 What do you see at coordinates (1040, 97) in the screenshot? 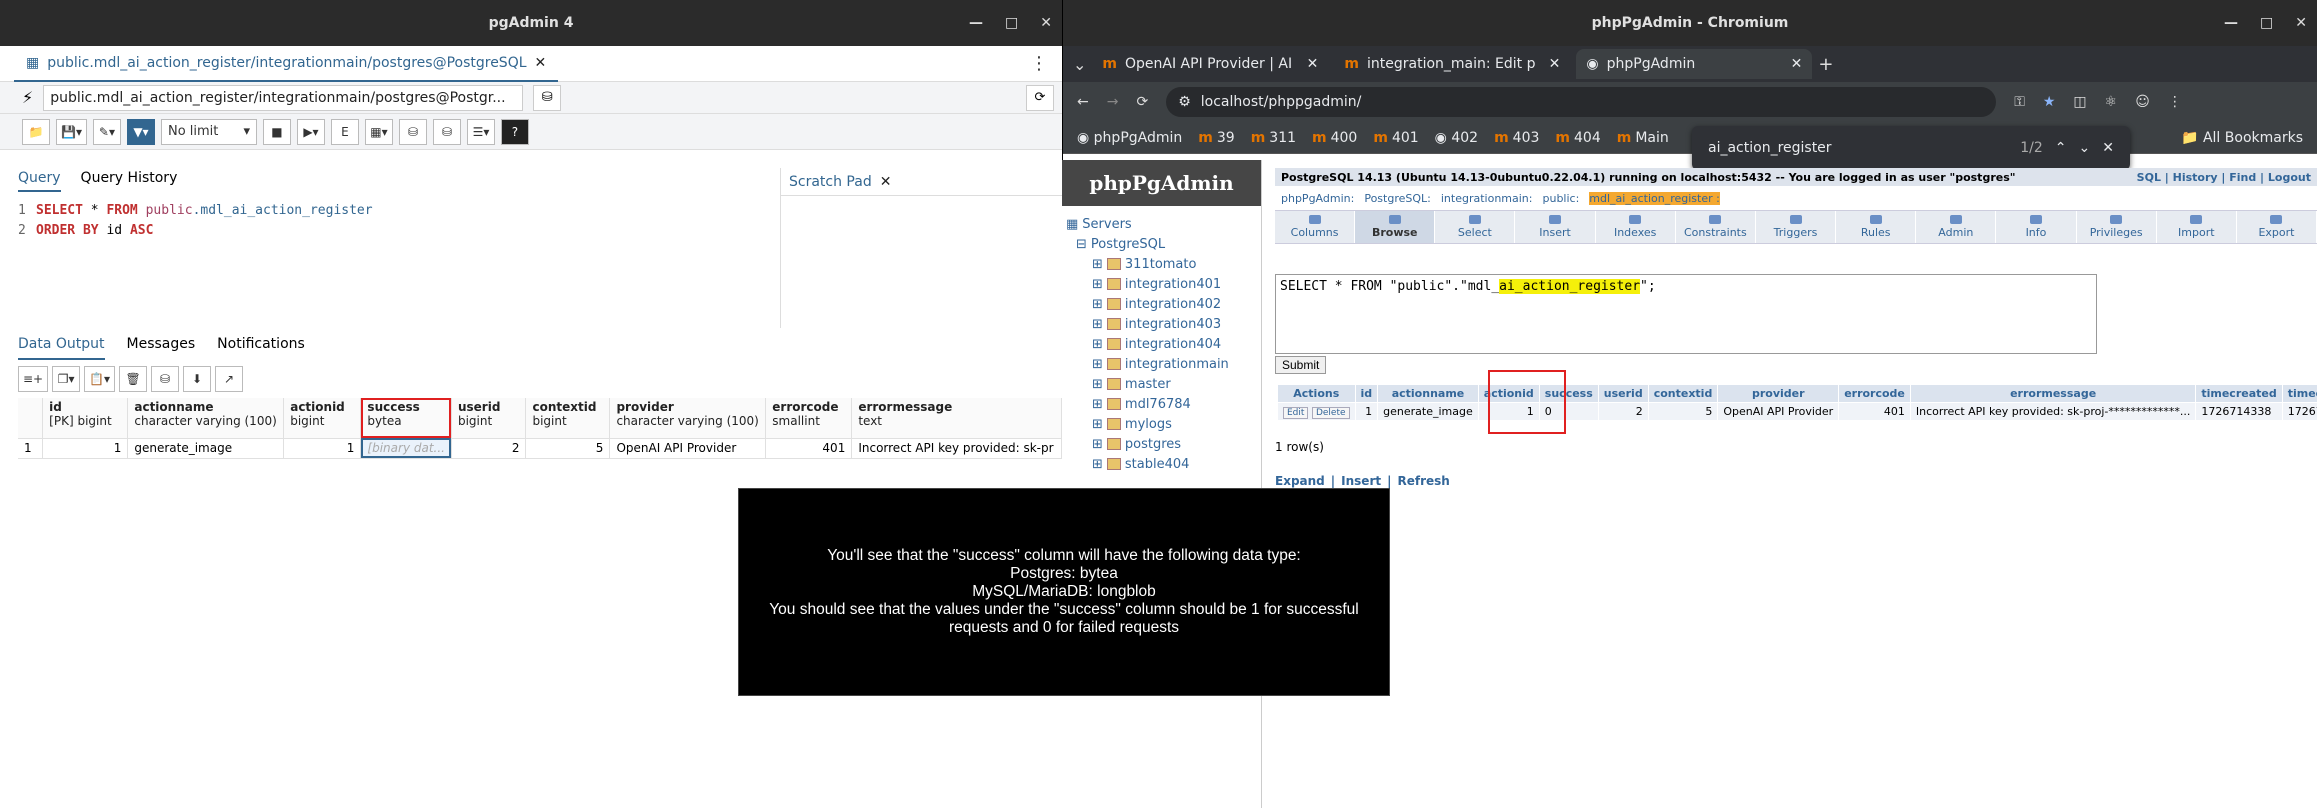
I see `refresh-icon: ⟳` at bounding box center [1040, 97].